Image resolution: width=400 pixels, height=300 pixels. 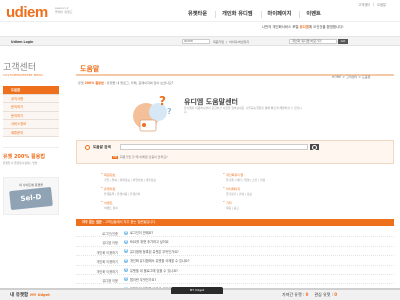 What do you see at coordinates (29, 157) in the screenshot?
I see `banner-title-b: 200% 활용법` at bounding box center [29, 157].